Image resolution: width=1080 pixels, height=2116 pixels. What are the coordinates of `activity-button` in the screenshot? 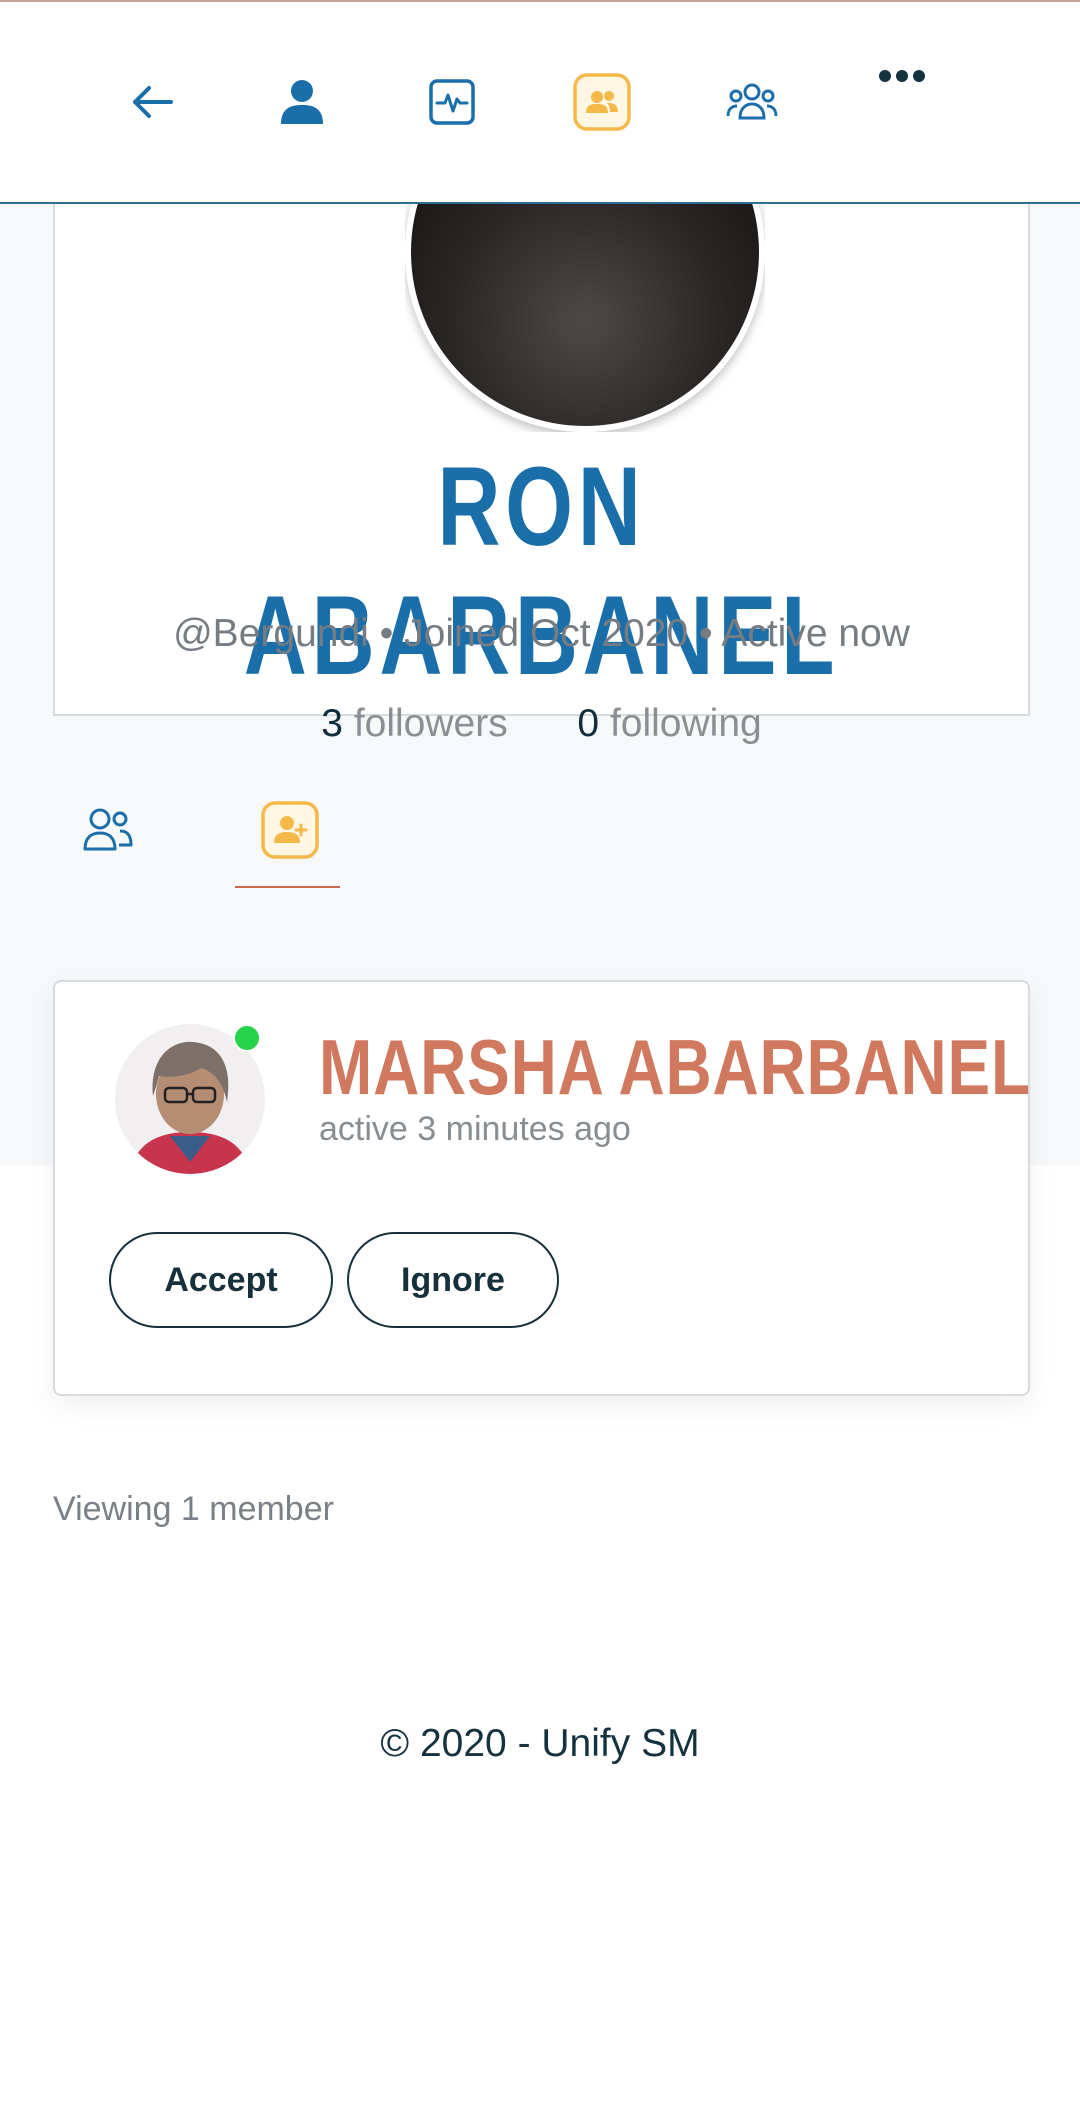 It's located at (452, 102).